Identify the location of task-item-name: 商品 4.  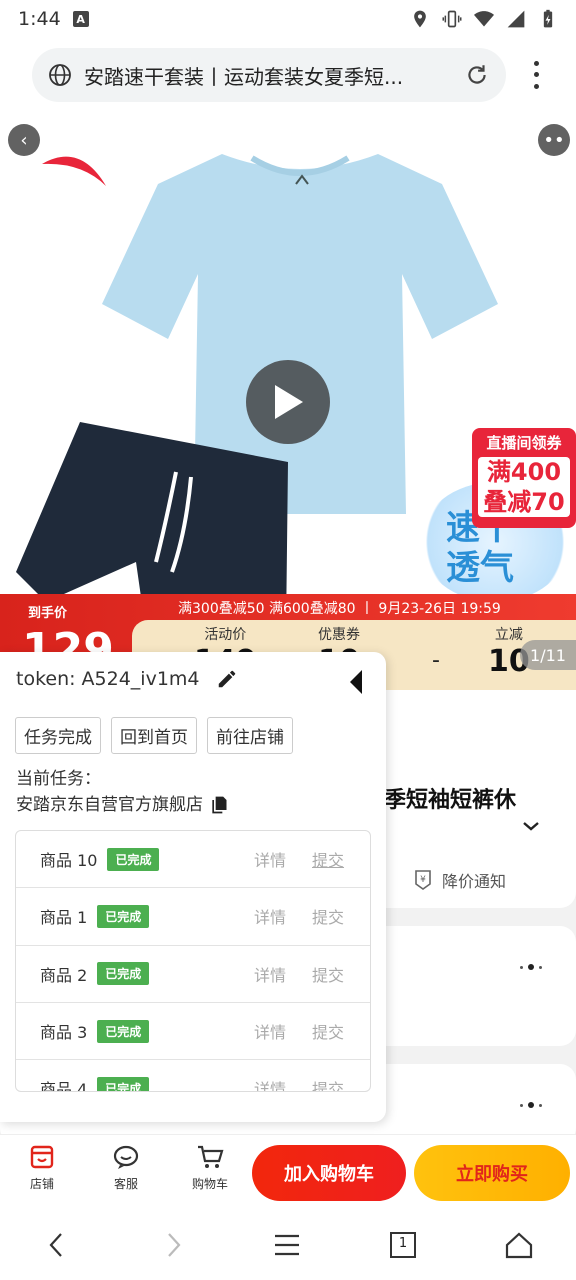
(64, 1086).